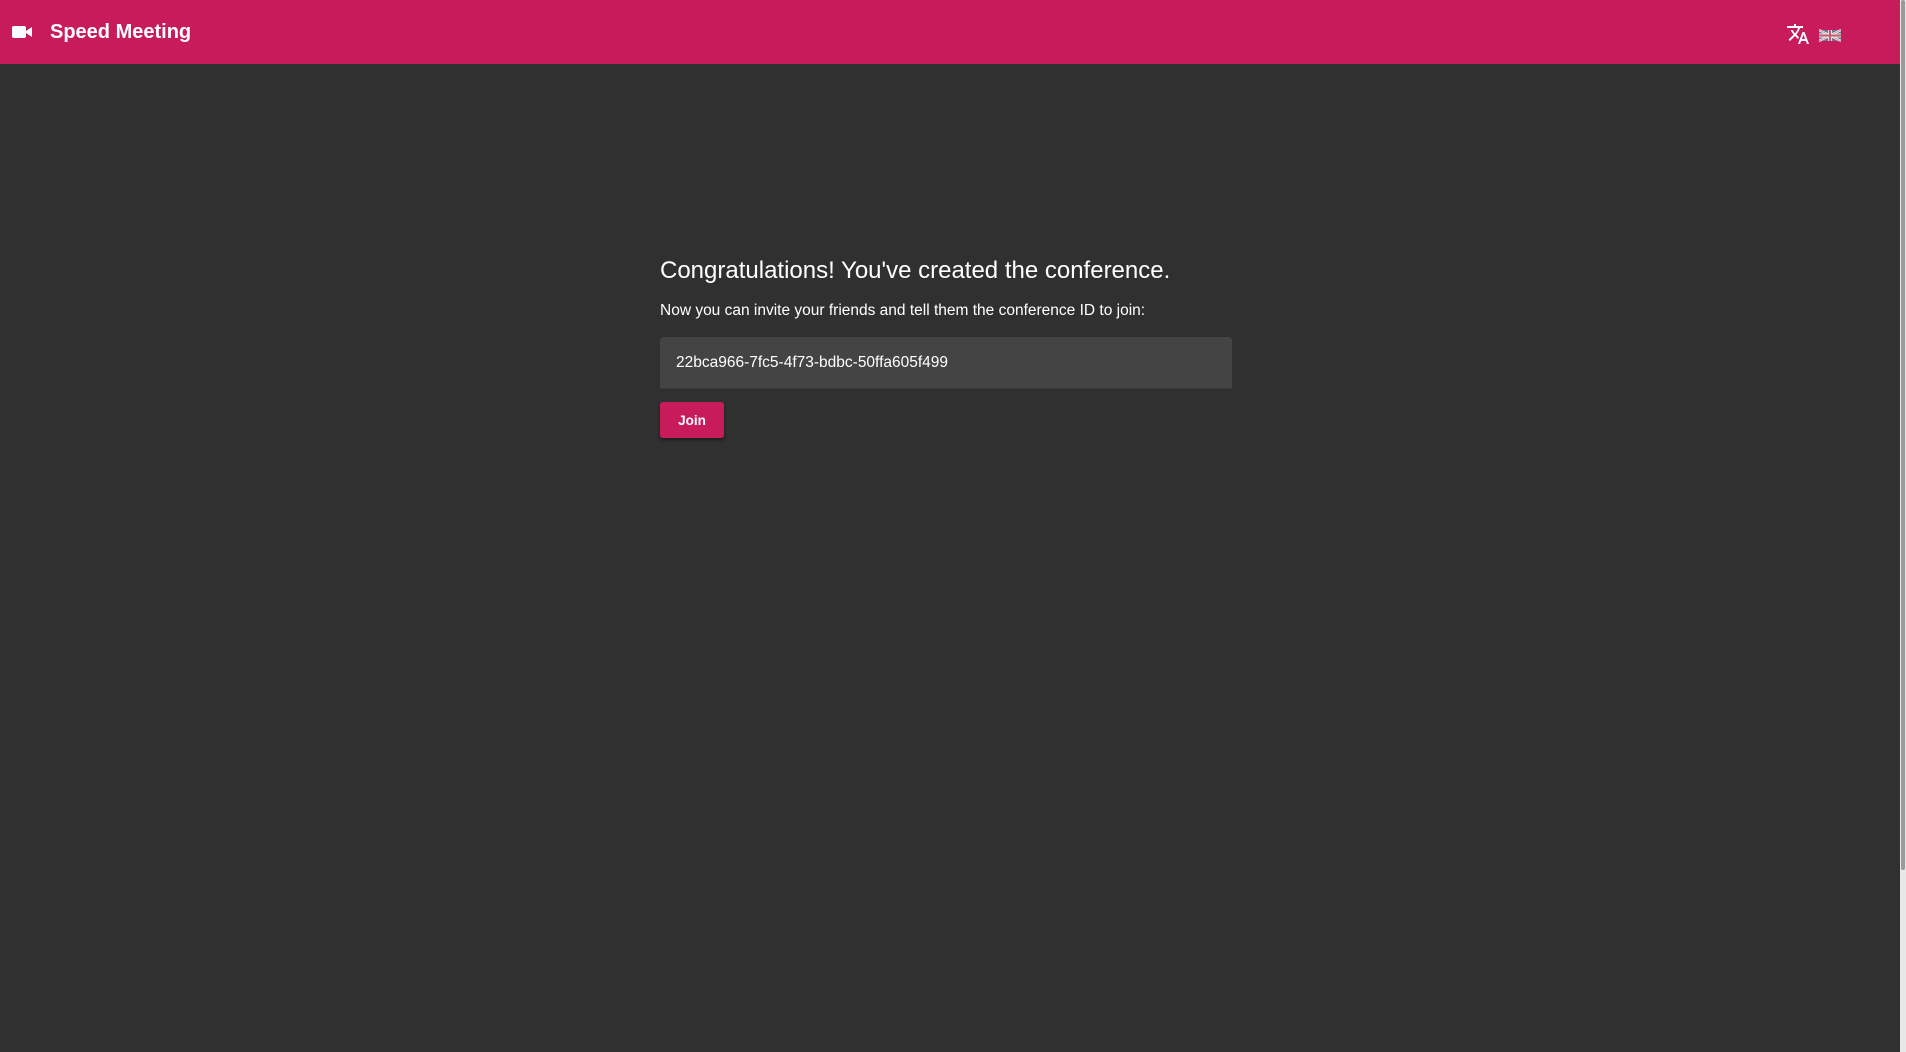 Image resolution: width=1906 pixels, height=1052 pixels. What do you see at coordinates (1830, 35) in the screenshot?
I see `uk-flag-icon` at bounding box center [1830, 35].